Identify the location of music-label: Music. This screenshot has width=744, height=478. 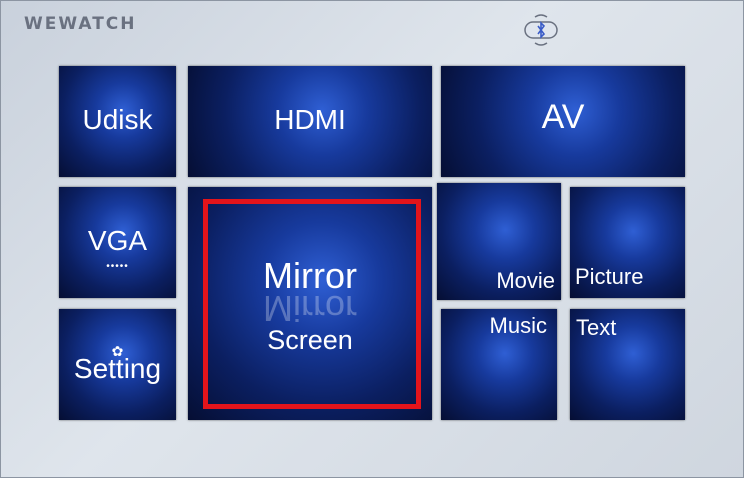
(518, 325).